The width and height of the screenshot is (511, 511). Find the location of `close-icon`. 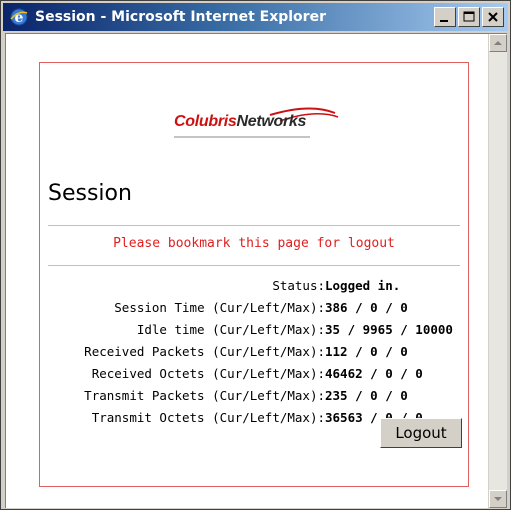

close-icon is located at coordinates (493, 17).